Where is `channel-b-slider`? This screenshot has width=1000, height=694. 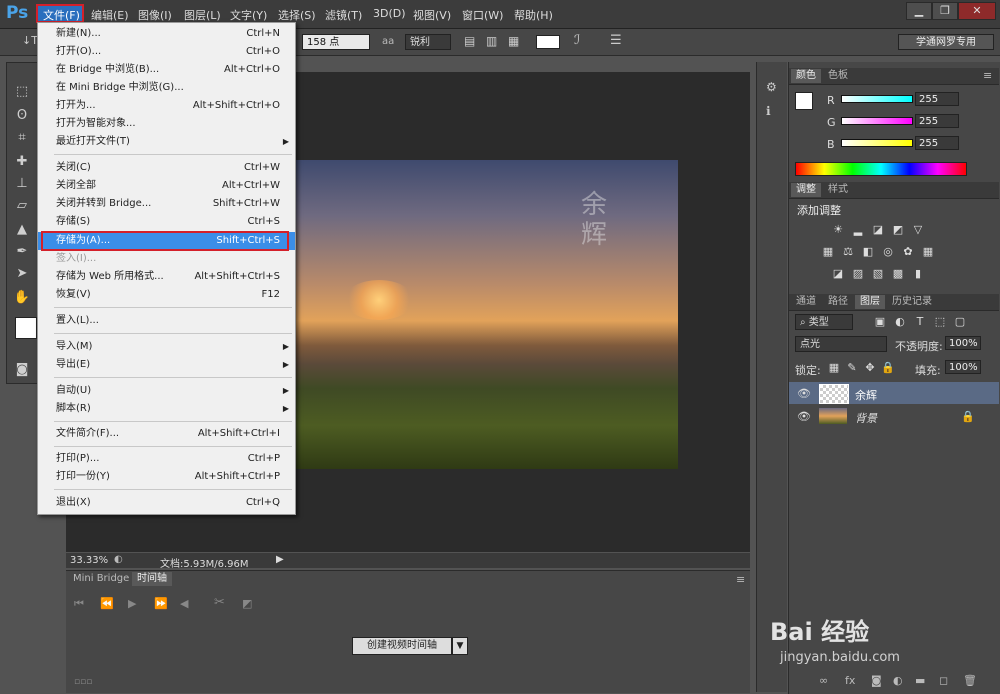 channel-b-slider is located at coordinates (877, 143).